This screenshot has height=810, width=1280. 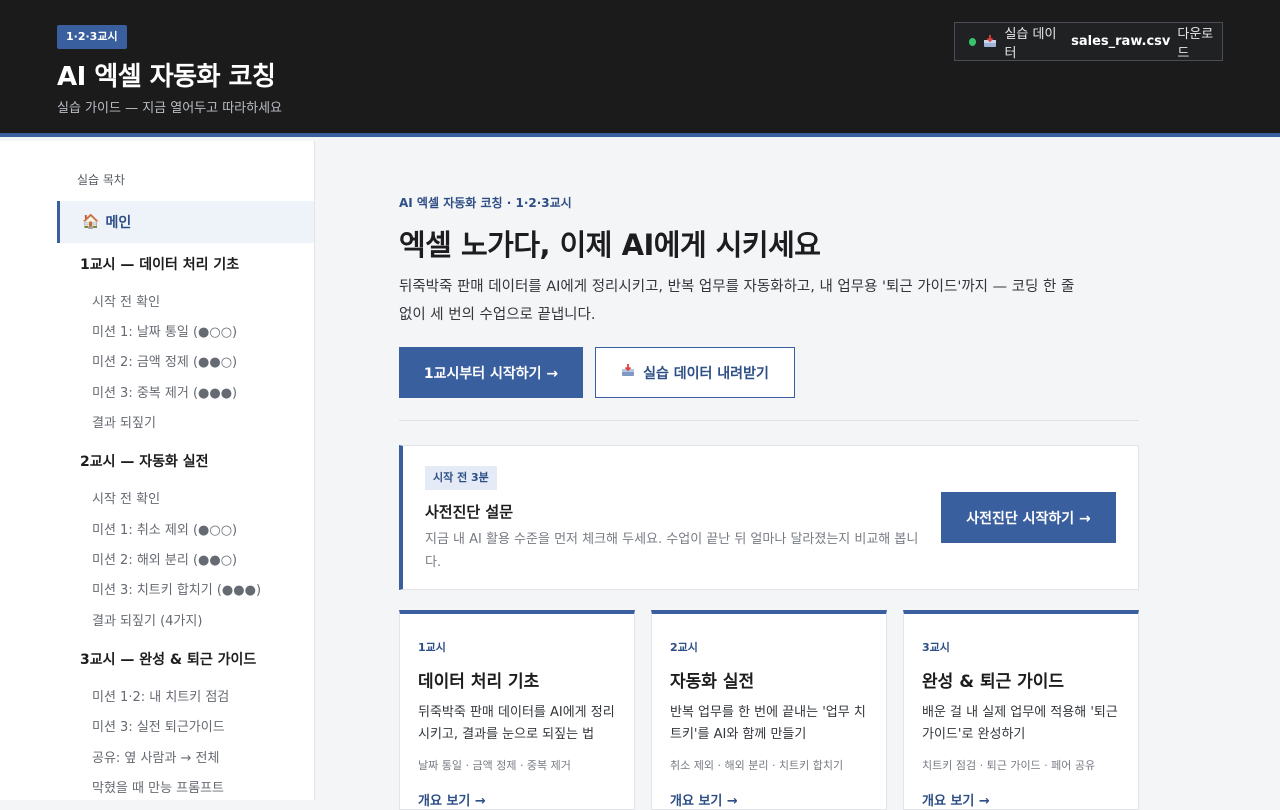 I want to click on card-tags: 날짜 통일 · 금액 정제 · 중복 제거, so click(x=494, y=765).